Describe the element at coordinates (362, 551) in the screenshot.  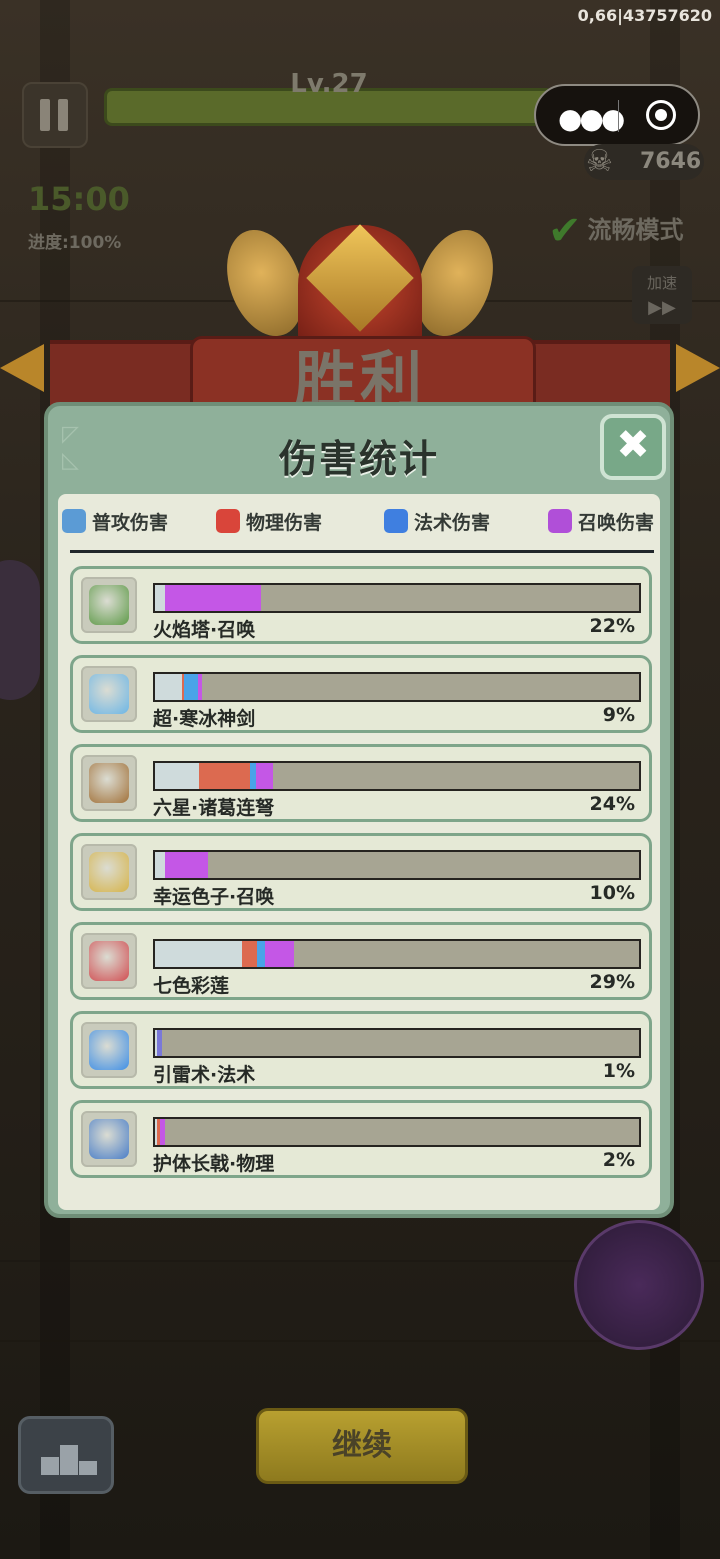
I see `legend-divider` at that location.